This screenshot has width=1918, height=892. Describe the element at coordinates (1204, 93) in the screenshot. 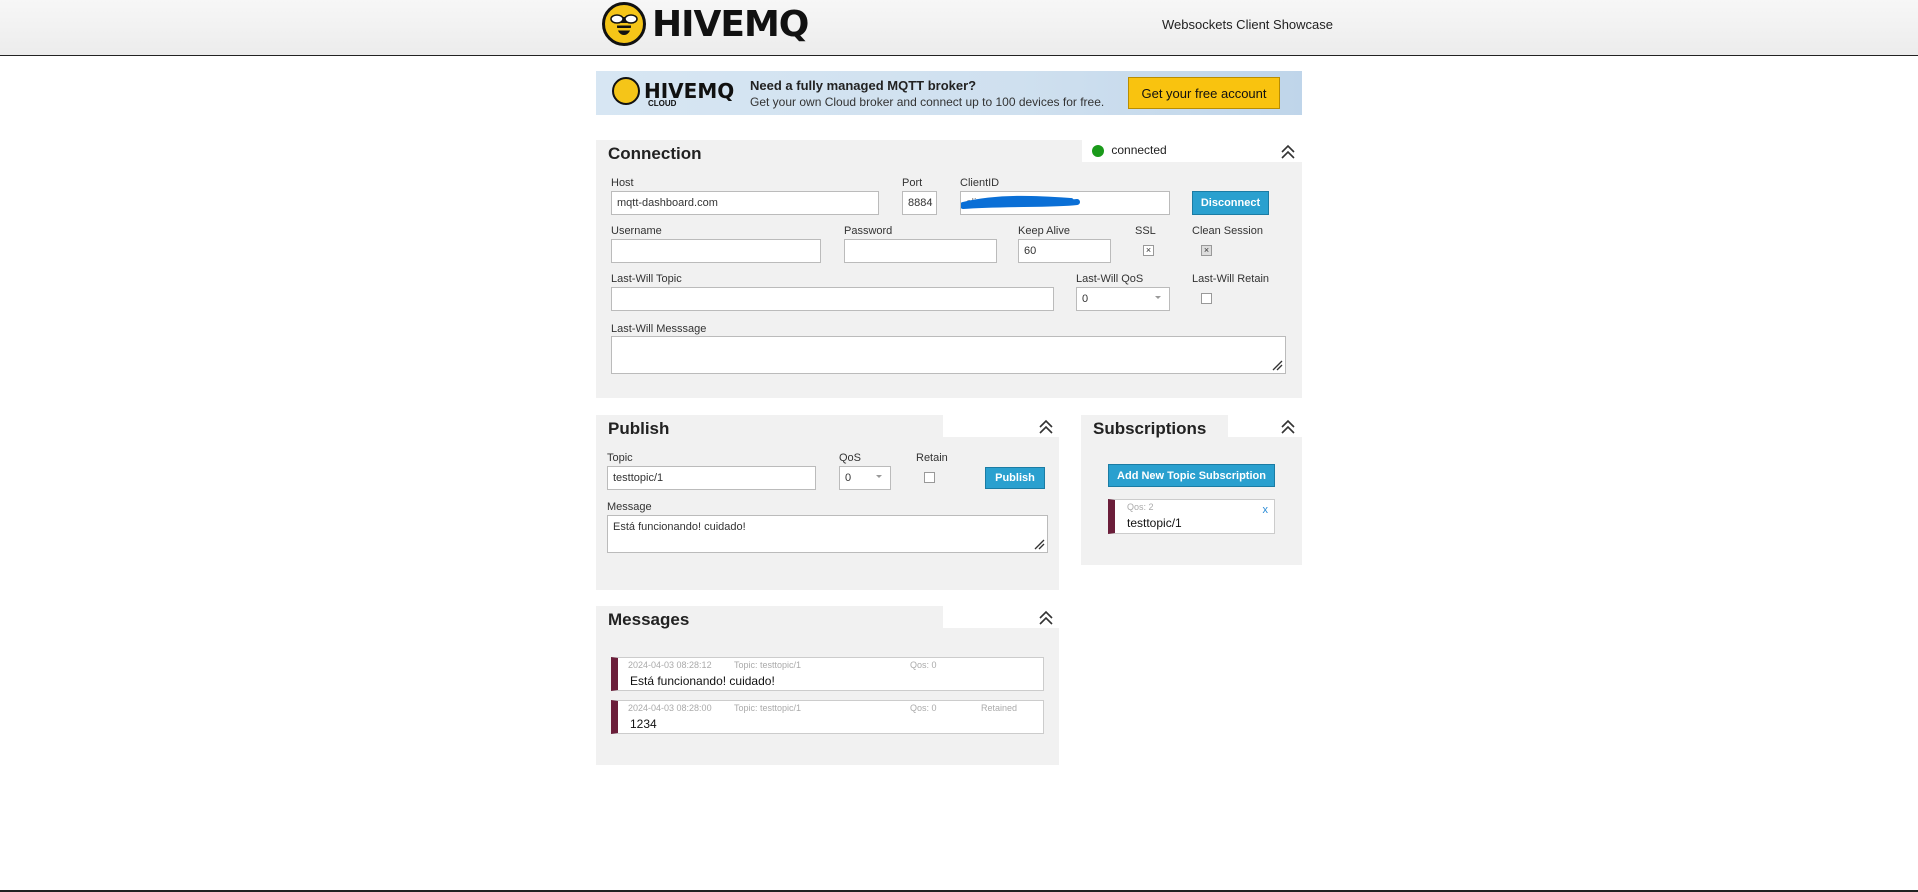

I see `get-free-account-button: Get your free account` at that location.